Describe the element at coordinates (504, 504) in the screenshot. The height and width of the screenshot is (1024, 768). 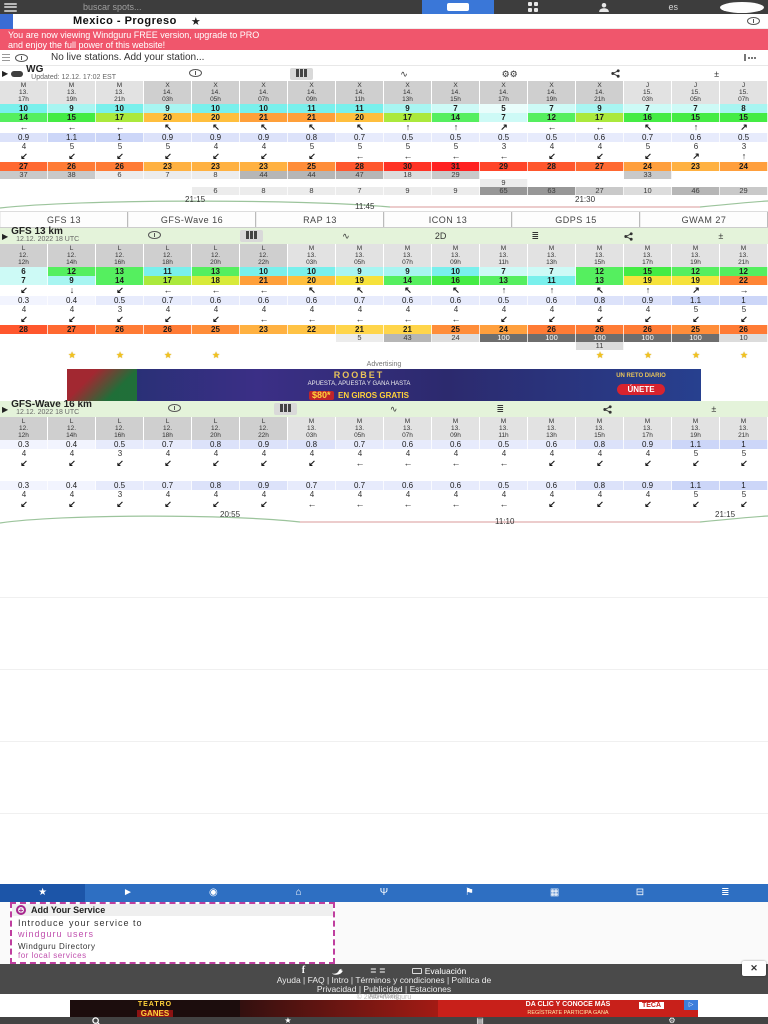
I see `cell-wave2_dir: ←` at that location.